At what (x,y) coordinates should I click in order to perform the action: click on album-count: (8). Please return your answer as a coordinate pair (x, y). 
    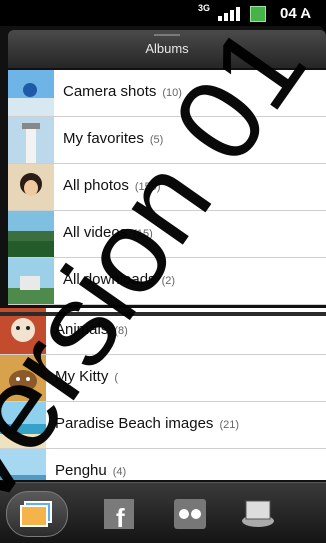
    Looking at the image, I should click on (121, 331).